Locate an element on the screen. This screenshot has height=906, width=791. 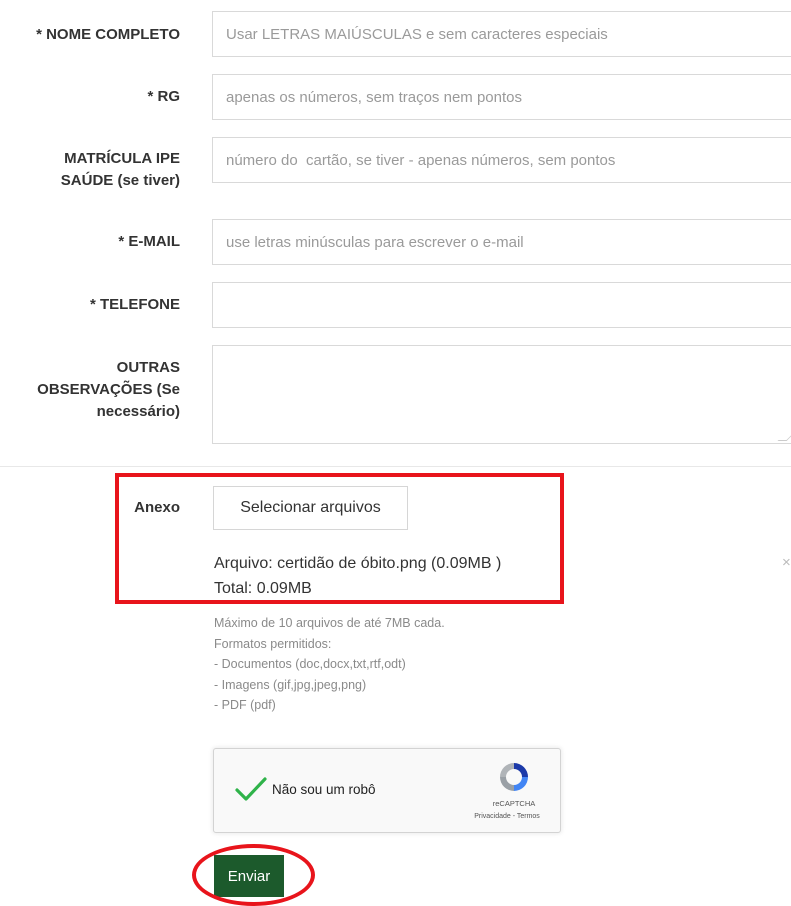
nome-completo-input is located at coordinates (501, 34).